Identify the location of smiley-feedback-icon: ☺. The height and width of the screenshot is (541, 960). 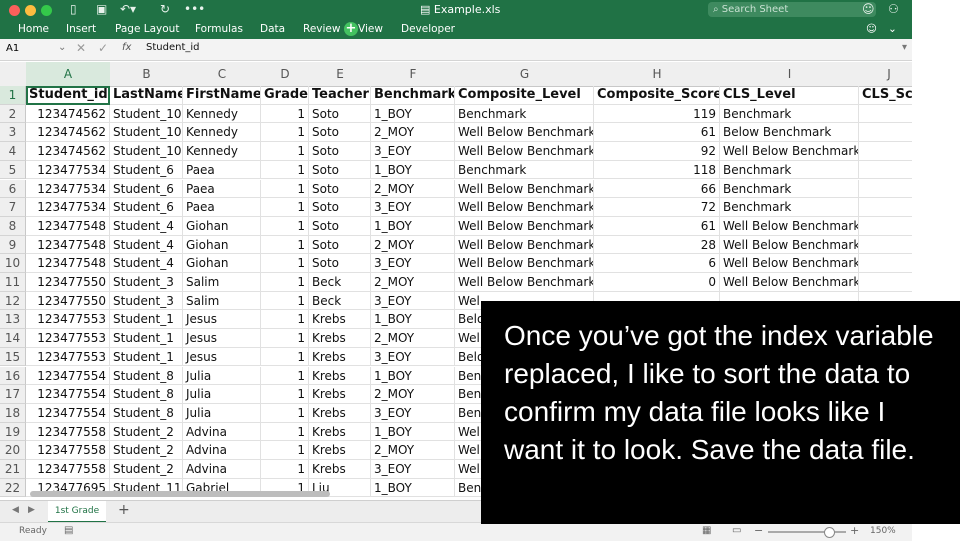
(868, 9).